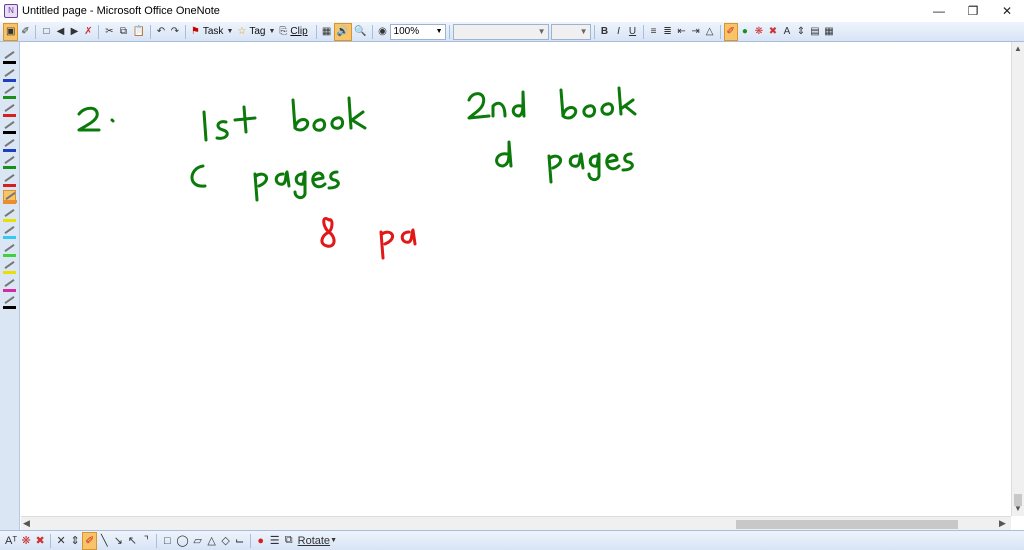  I want to click on scroll-left-icon: ◀, so click(26, 523).